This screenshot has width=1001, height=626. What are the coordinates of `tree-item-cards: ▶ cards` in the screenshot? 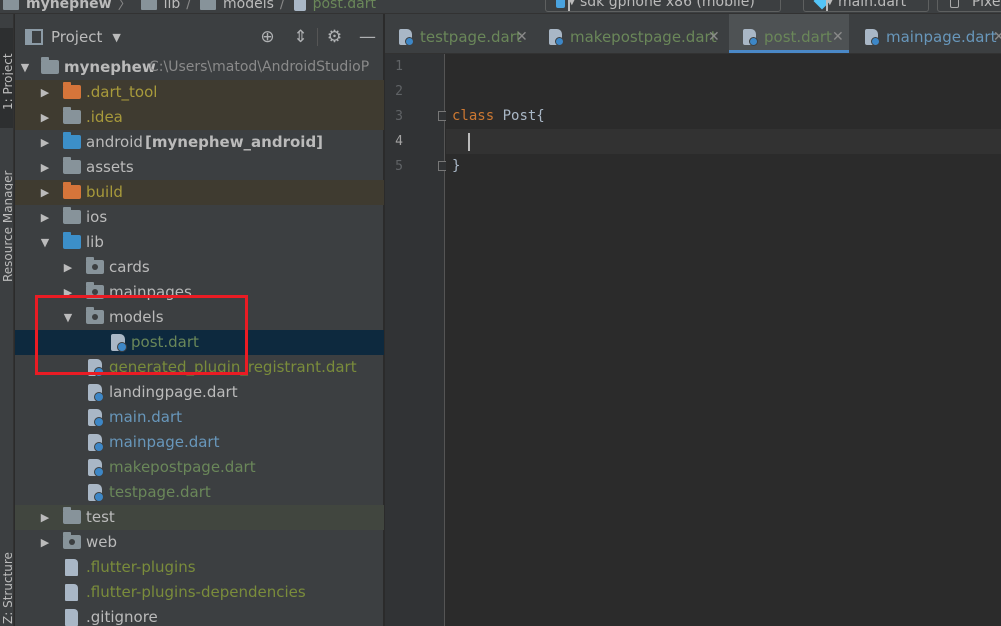 It's located at (199, 267).